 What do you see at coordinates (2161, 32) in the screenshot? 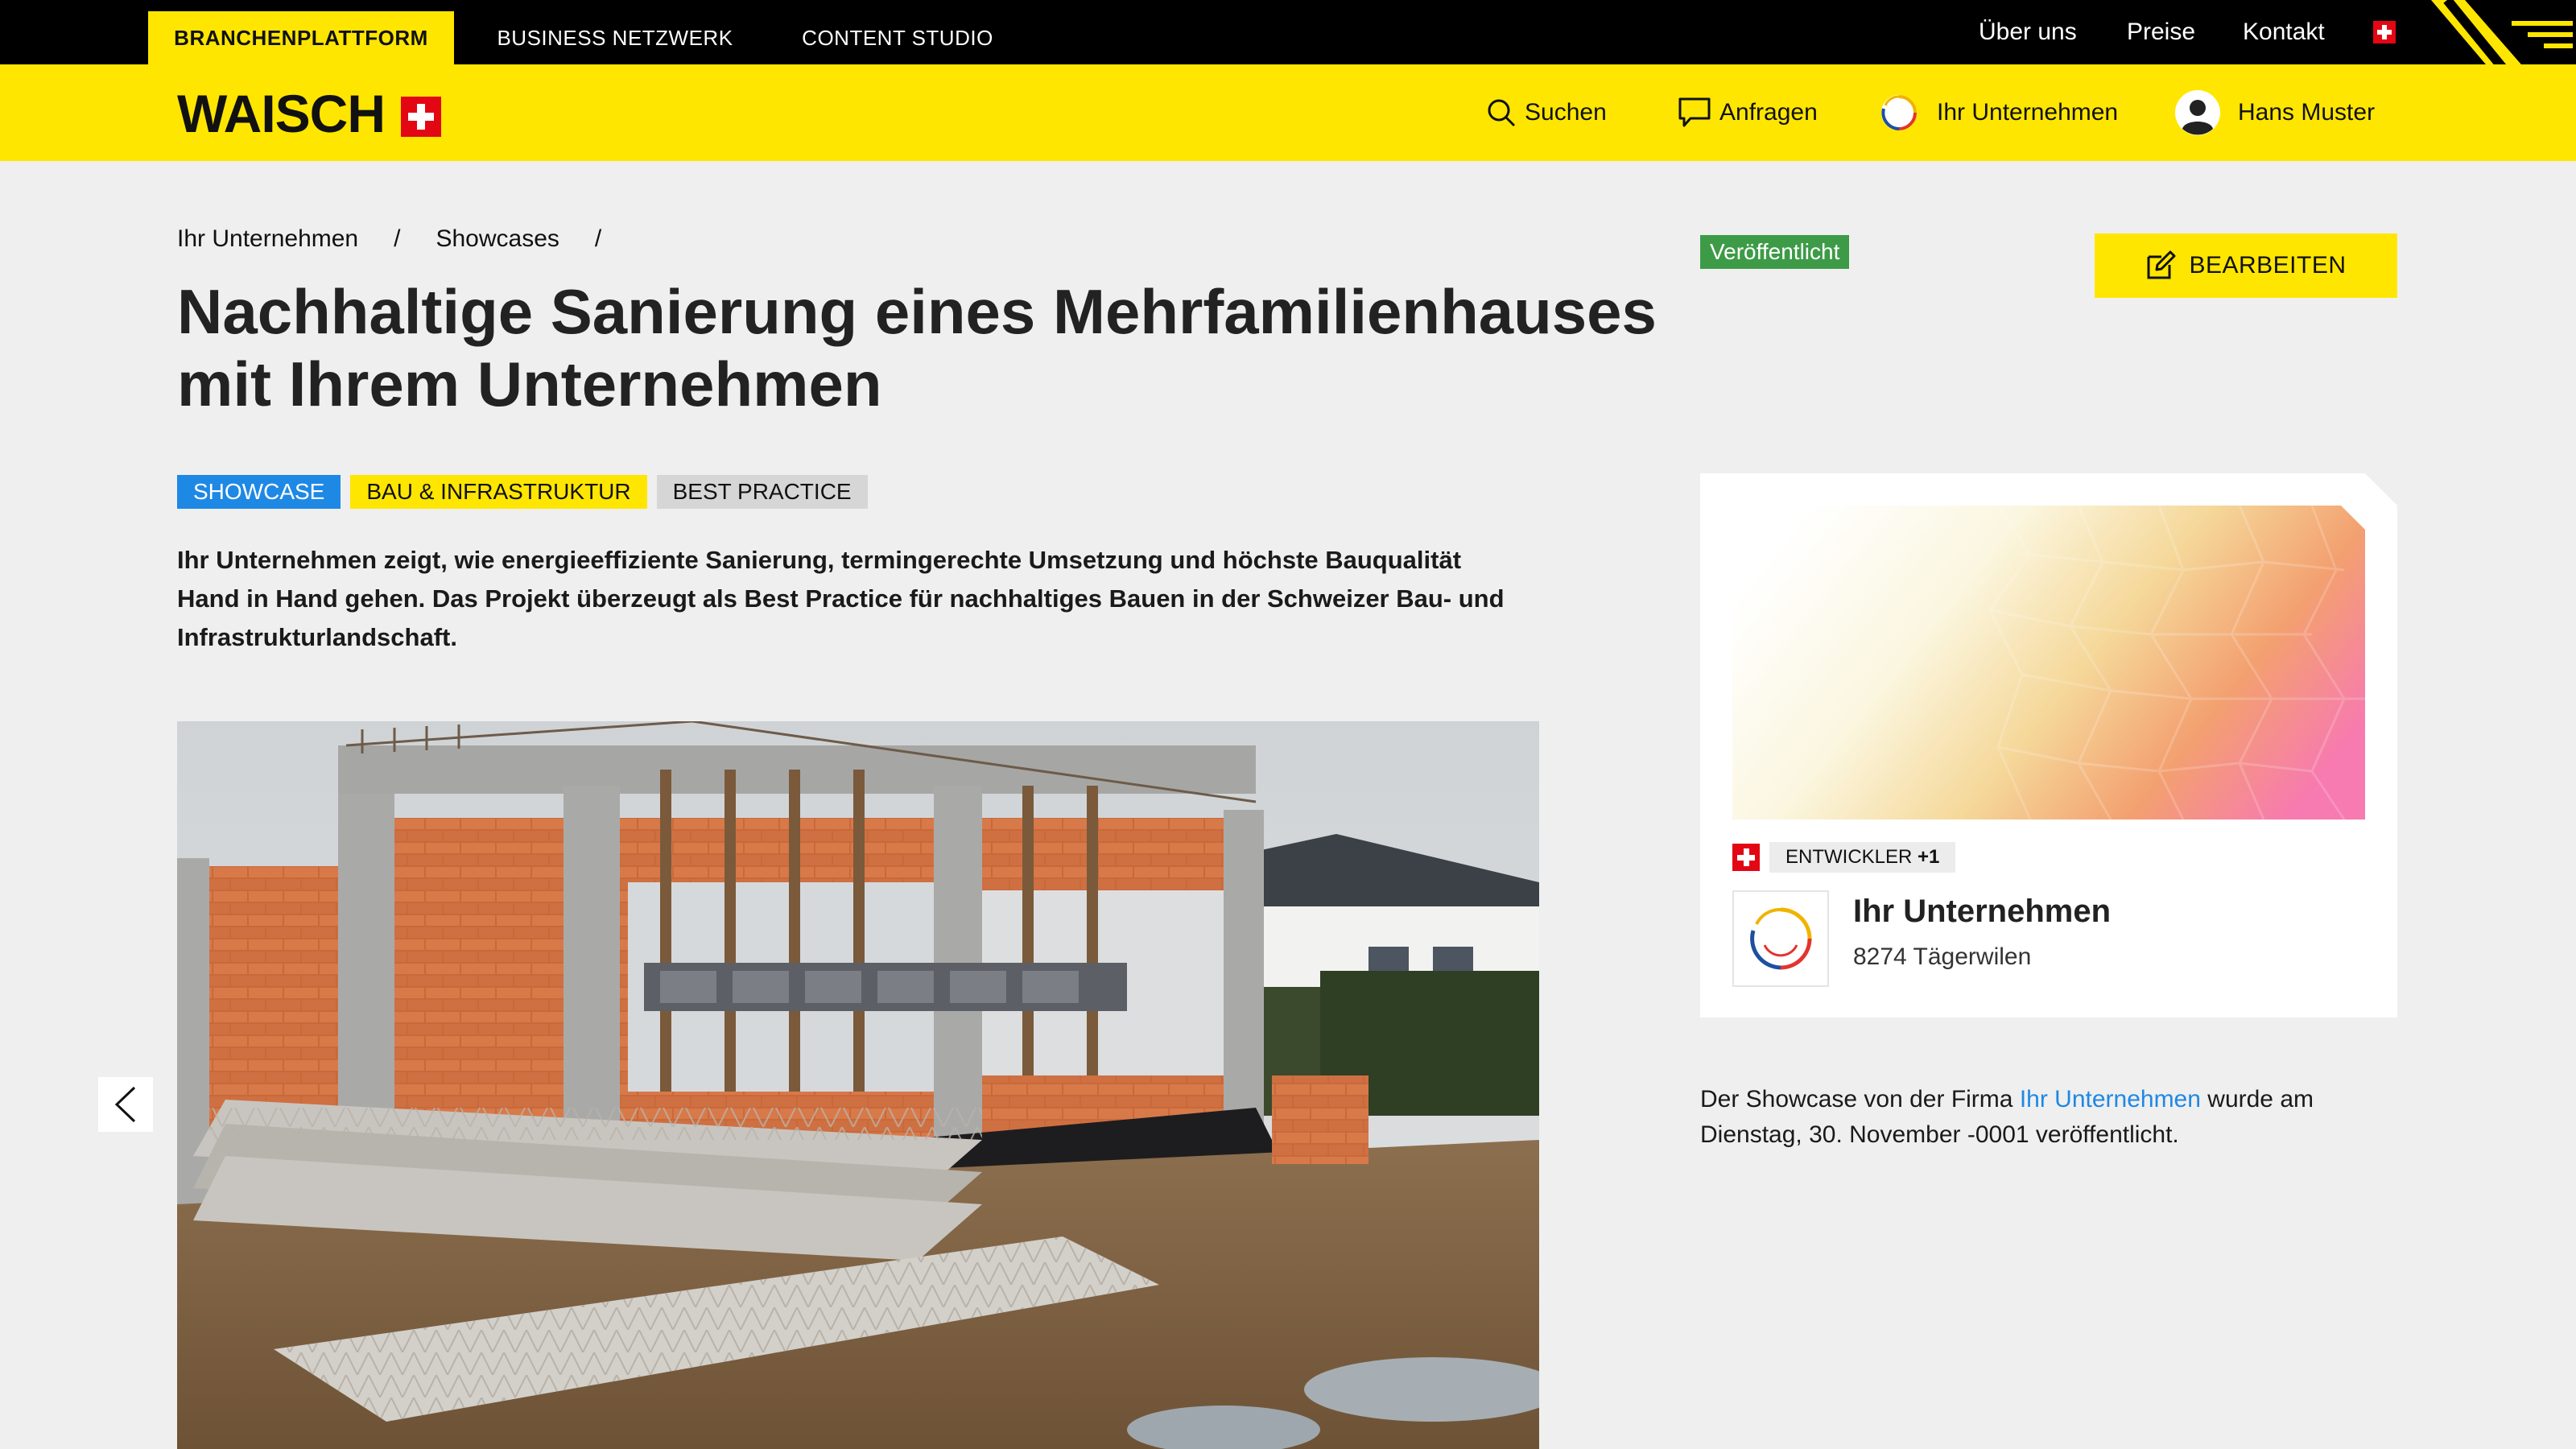
I see `link-preise: Preise` at bounding box center [2161, 32].